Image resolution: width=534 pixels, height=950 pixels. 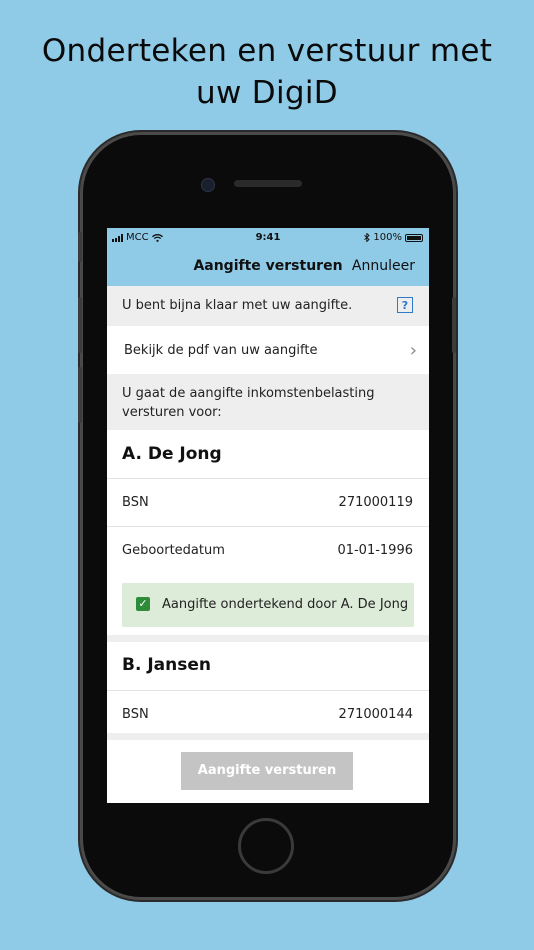 What do you see at coordinates (237, 305) in the screenshot?
I see `info-text: U bent bijna klaar met uw aangifte.` at bounding box center [237, 305].